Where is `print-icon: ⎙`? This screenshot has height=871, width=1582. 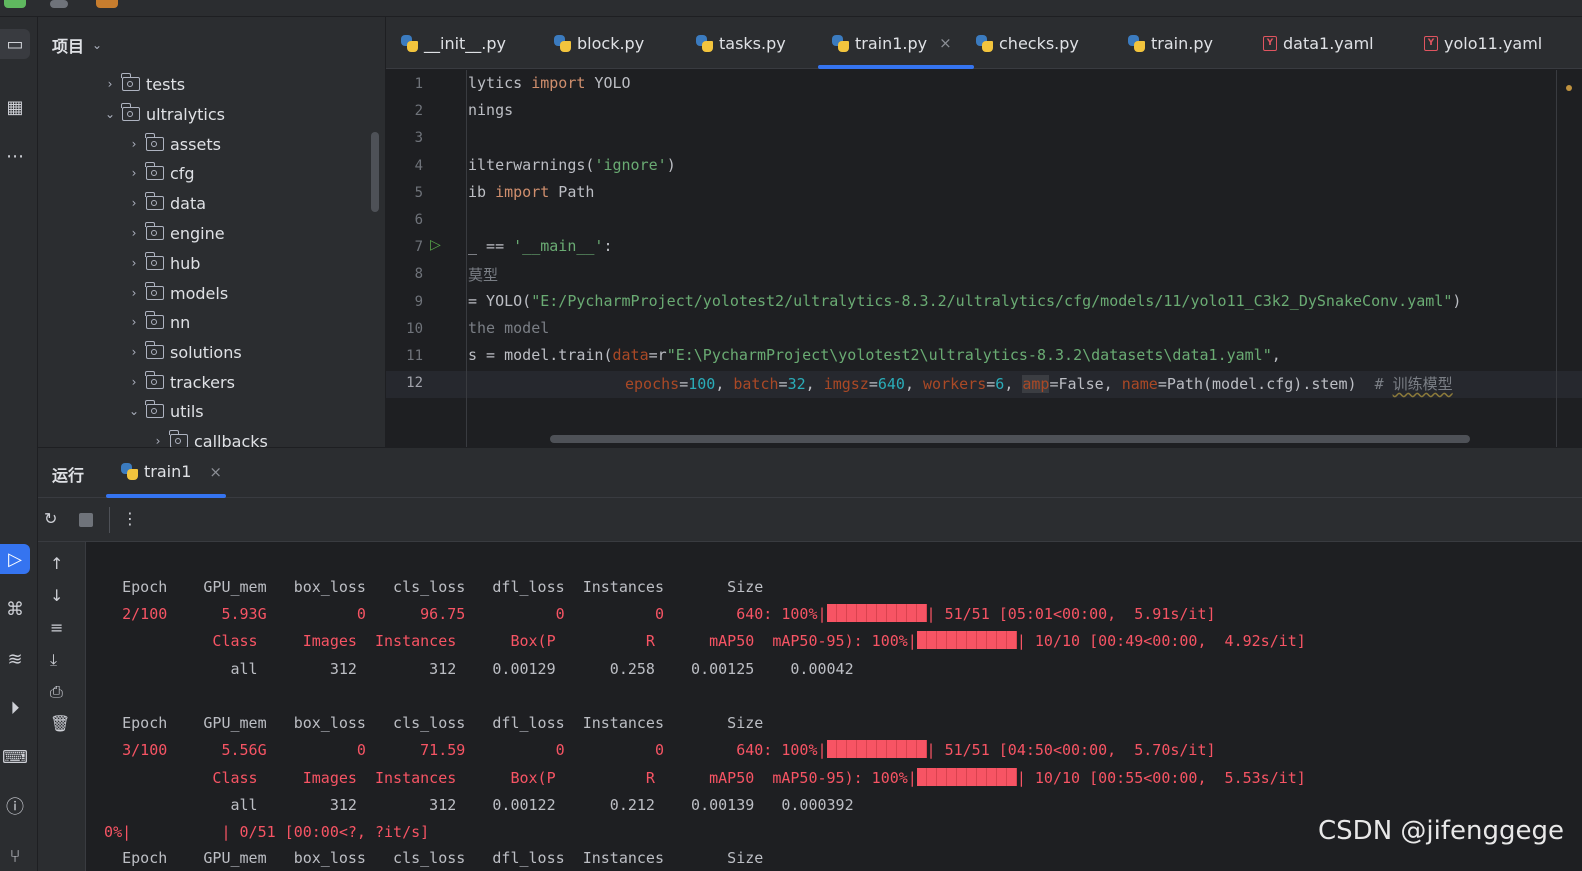 print-icon: ⎙ is located at coordinates (56, 692).